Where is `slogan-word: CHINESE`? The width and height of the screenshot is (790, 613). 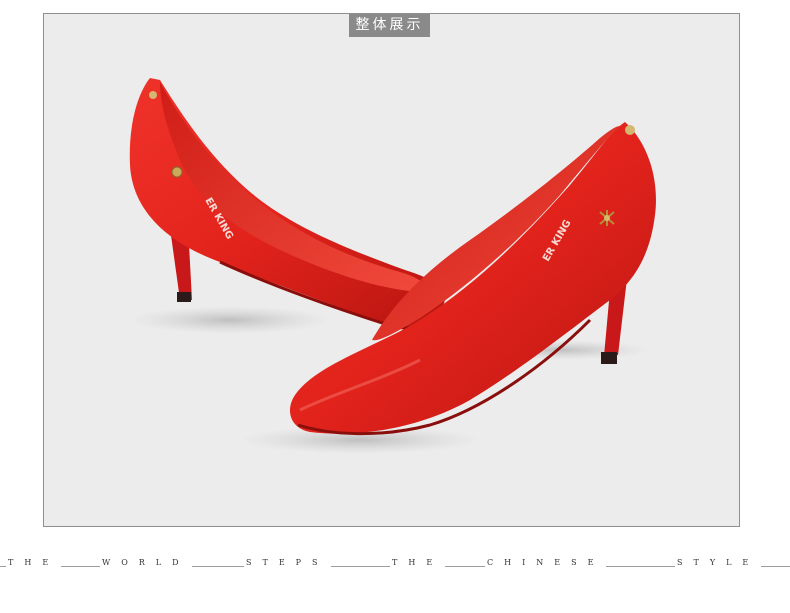
slogan-word: CHINESE is located at coordinates (546, 562).